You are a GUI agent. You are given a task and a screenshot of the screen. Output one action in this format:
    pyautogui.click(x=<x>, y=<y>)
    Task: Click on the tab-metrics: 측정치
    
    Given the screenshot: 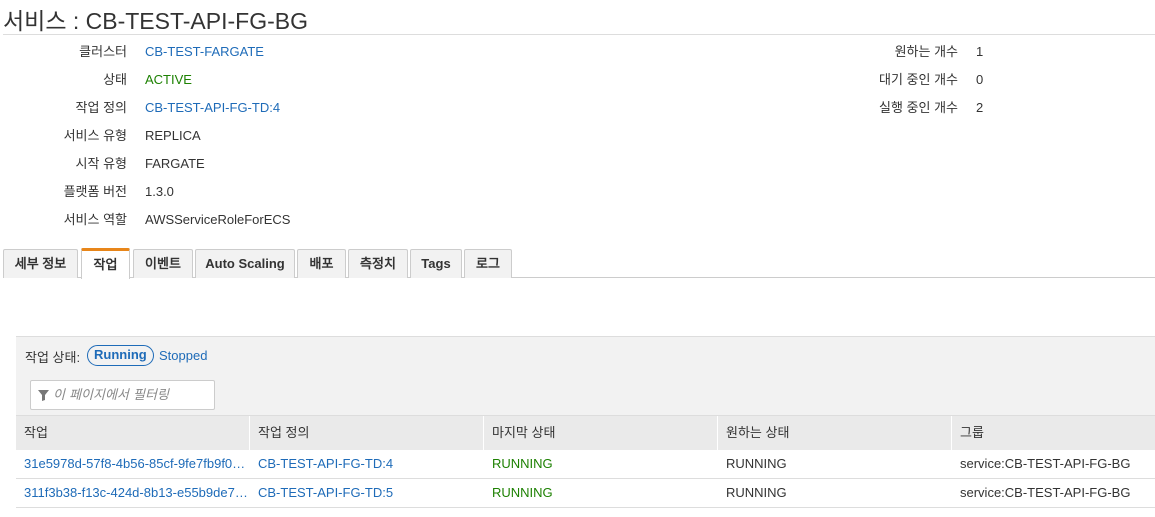 What is the action you would take?
    pyautogui.click(x=378, y=263)
    